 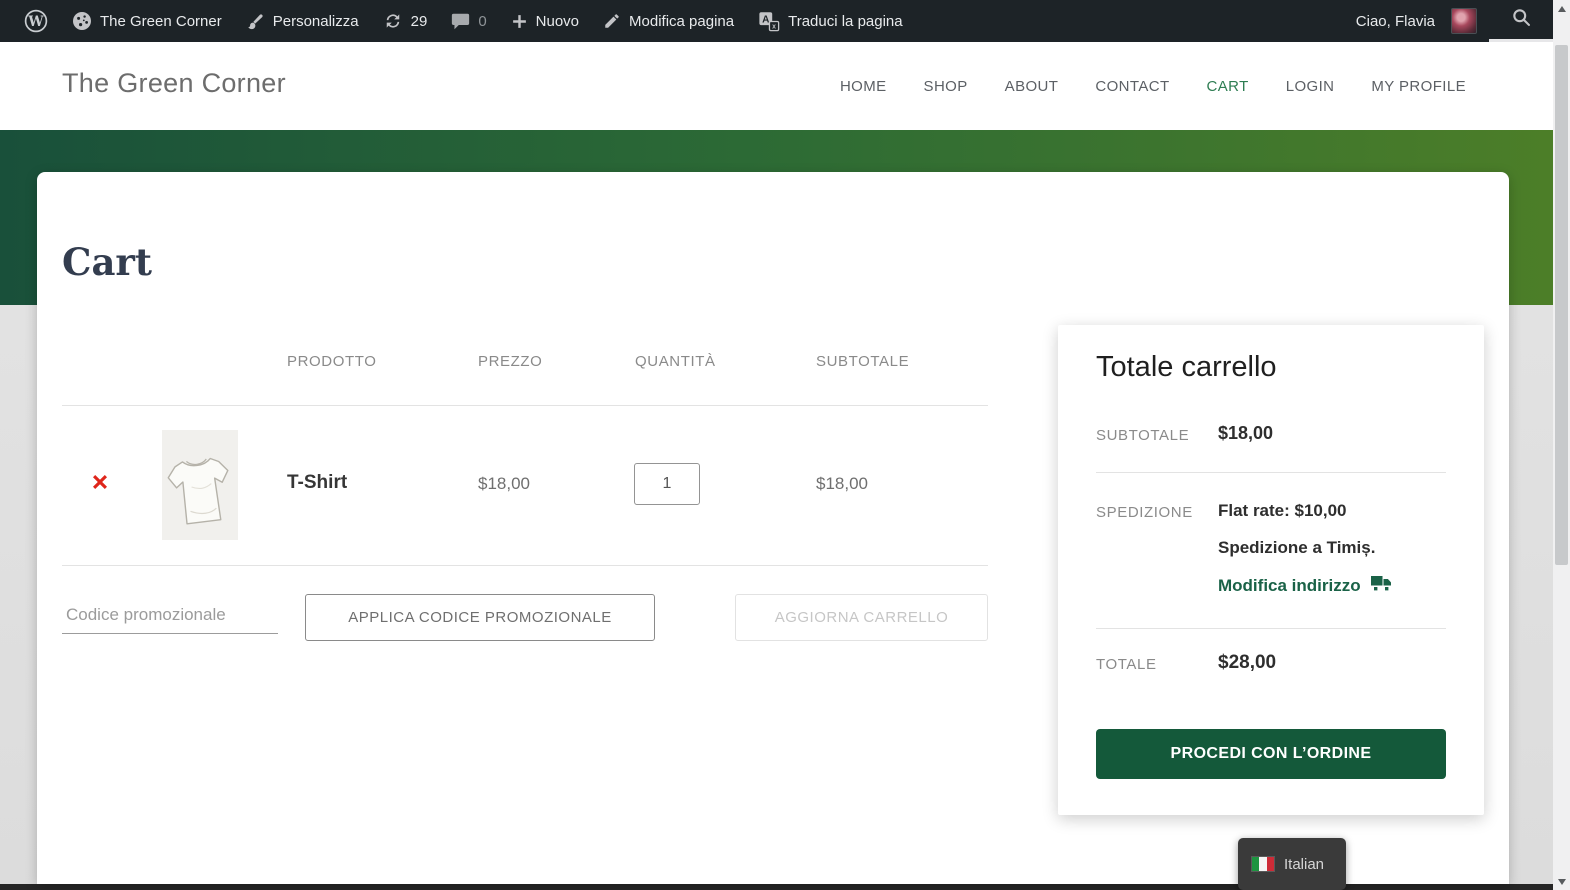 I want to click on pencil-icon, so click(x=612, y=21).